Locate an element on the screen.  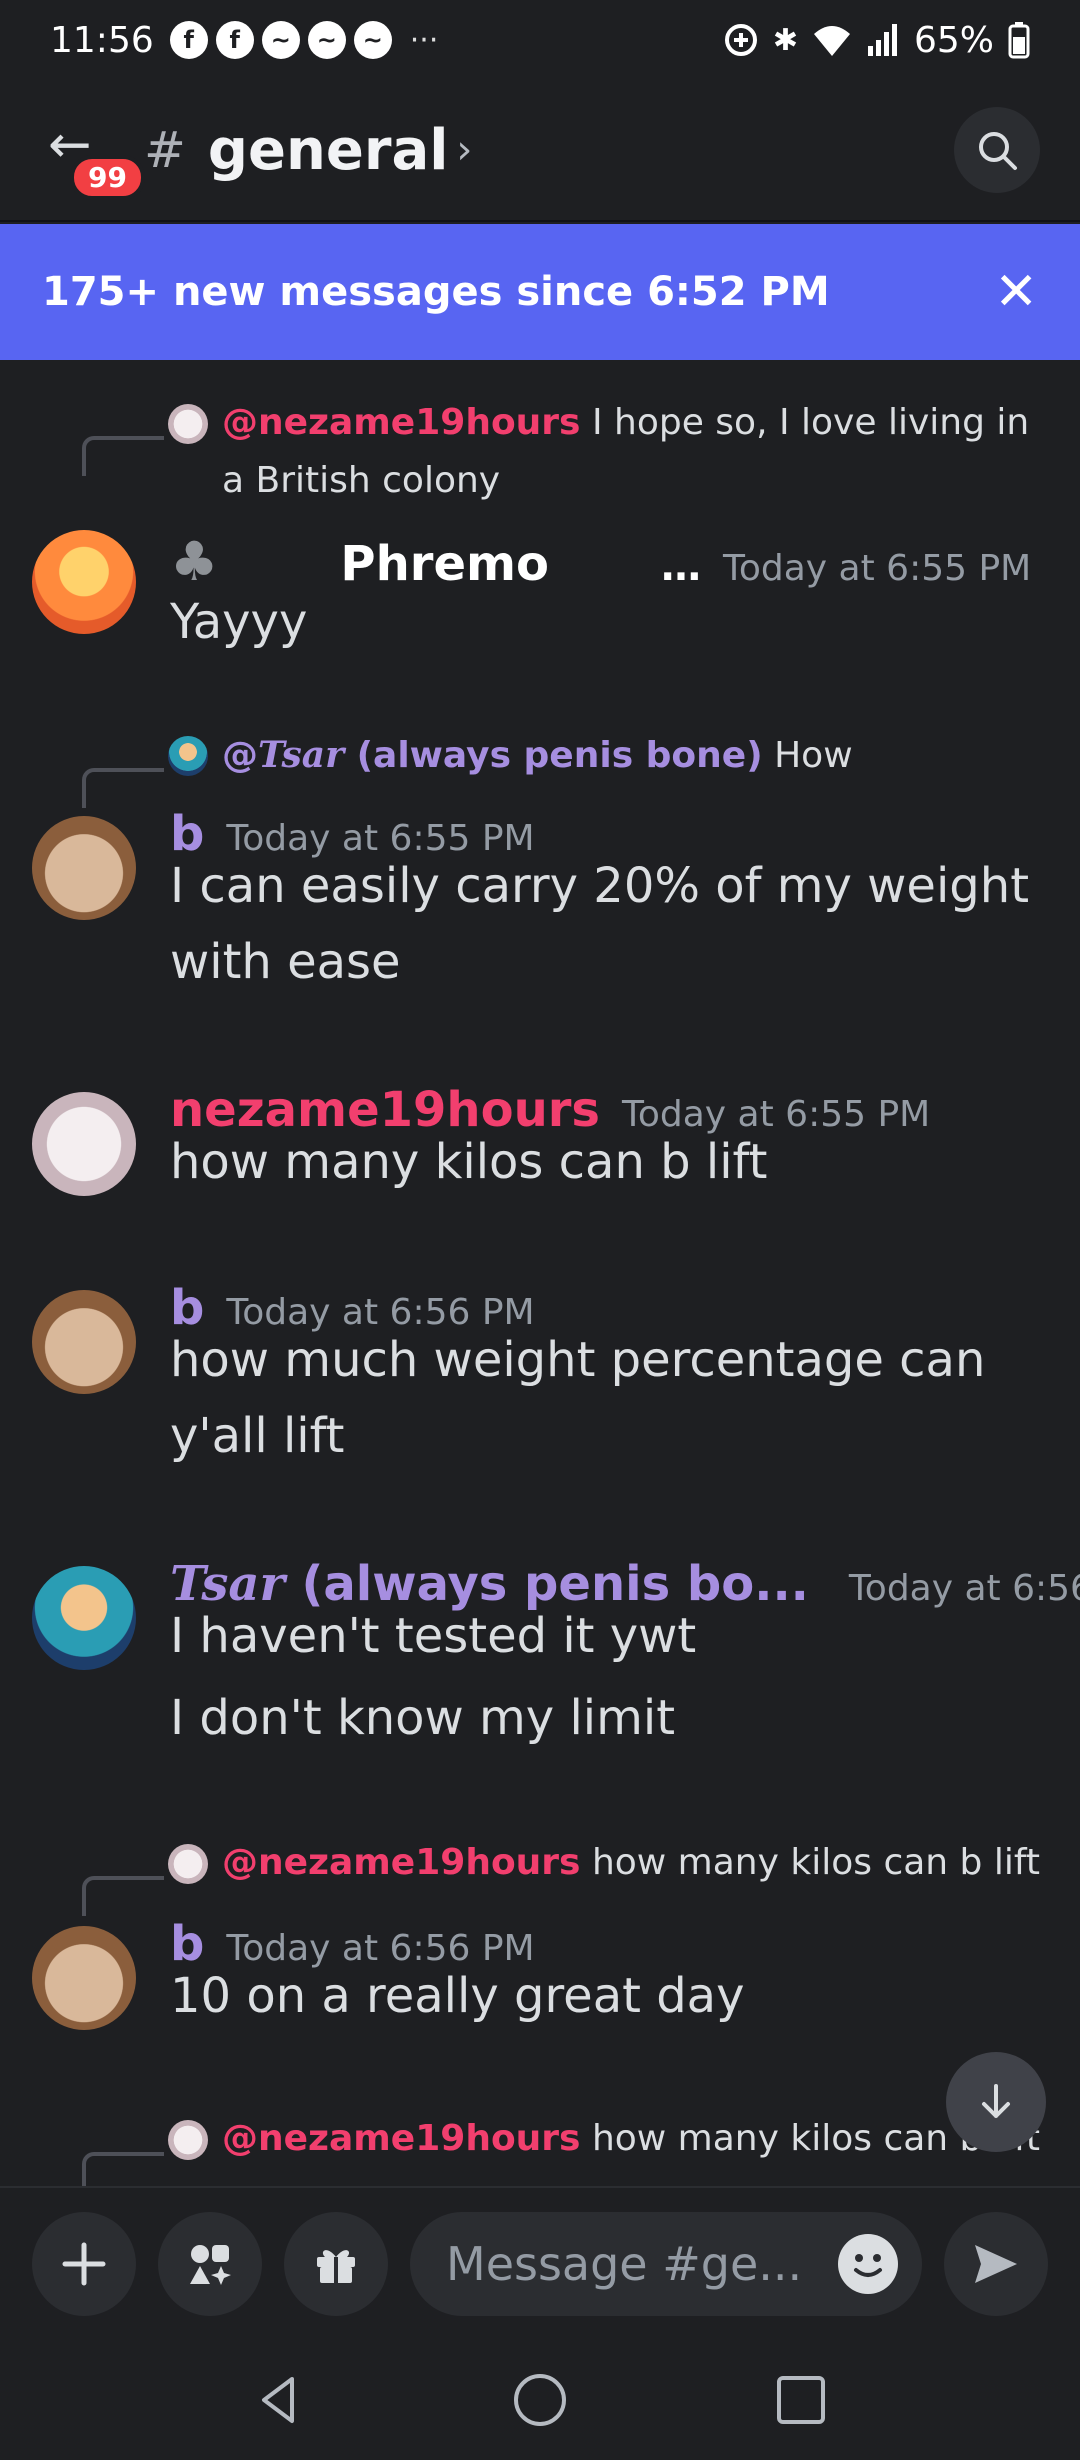
reply-content: how many kilos can b lift is located at coordinates (810, 1862).